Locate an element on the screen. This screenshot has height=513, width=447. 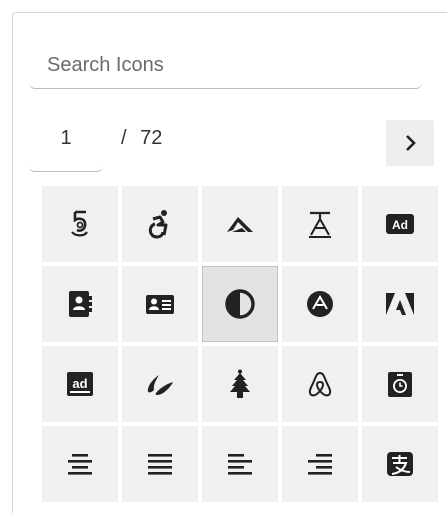
icon-cell: Ad is located at coordinates (400, 224).